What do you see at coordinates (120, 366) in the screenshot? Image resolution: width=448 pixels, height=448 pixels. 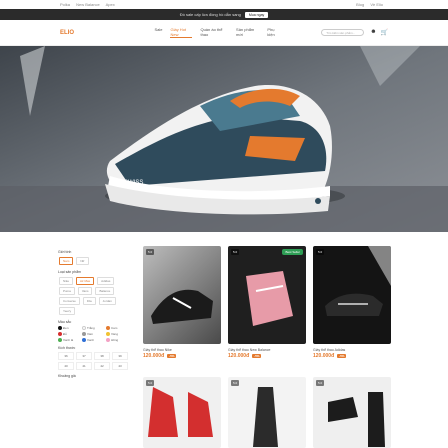 I see `size-option: 43` at bounding box center [120, 366].